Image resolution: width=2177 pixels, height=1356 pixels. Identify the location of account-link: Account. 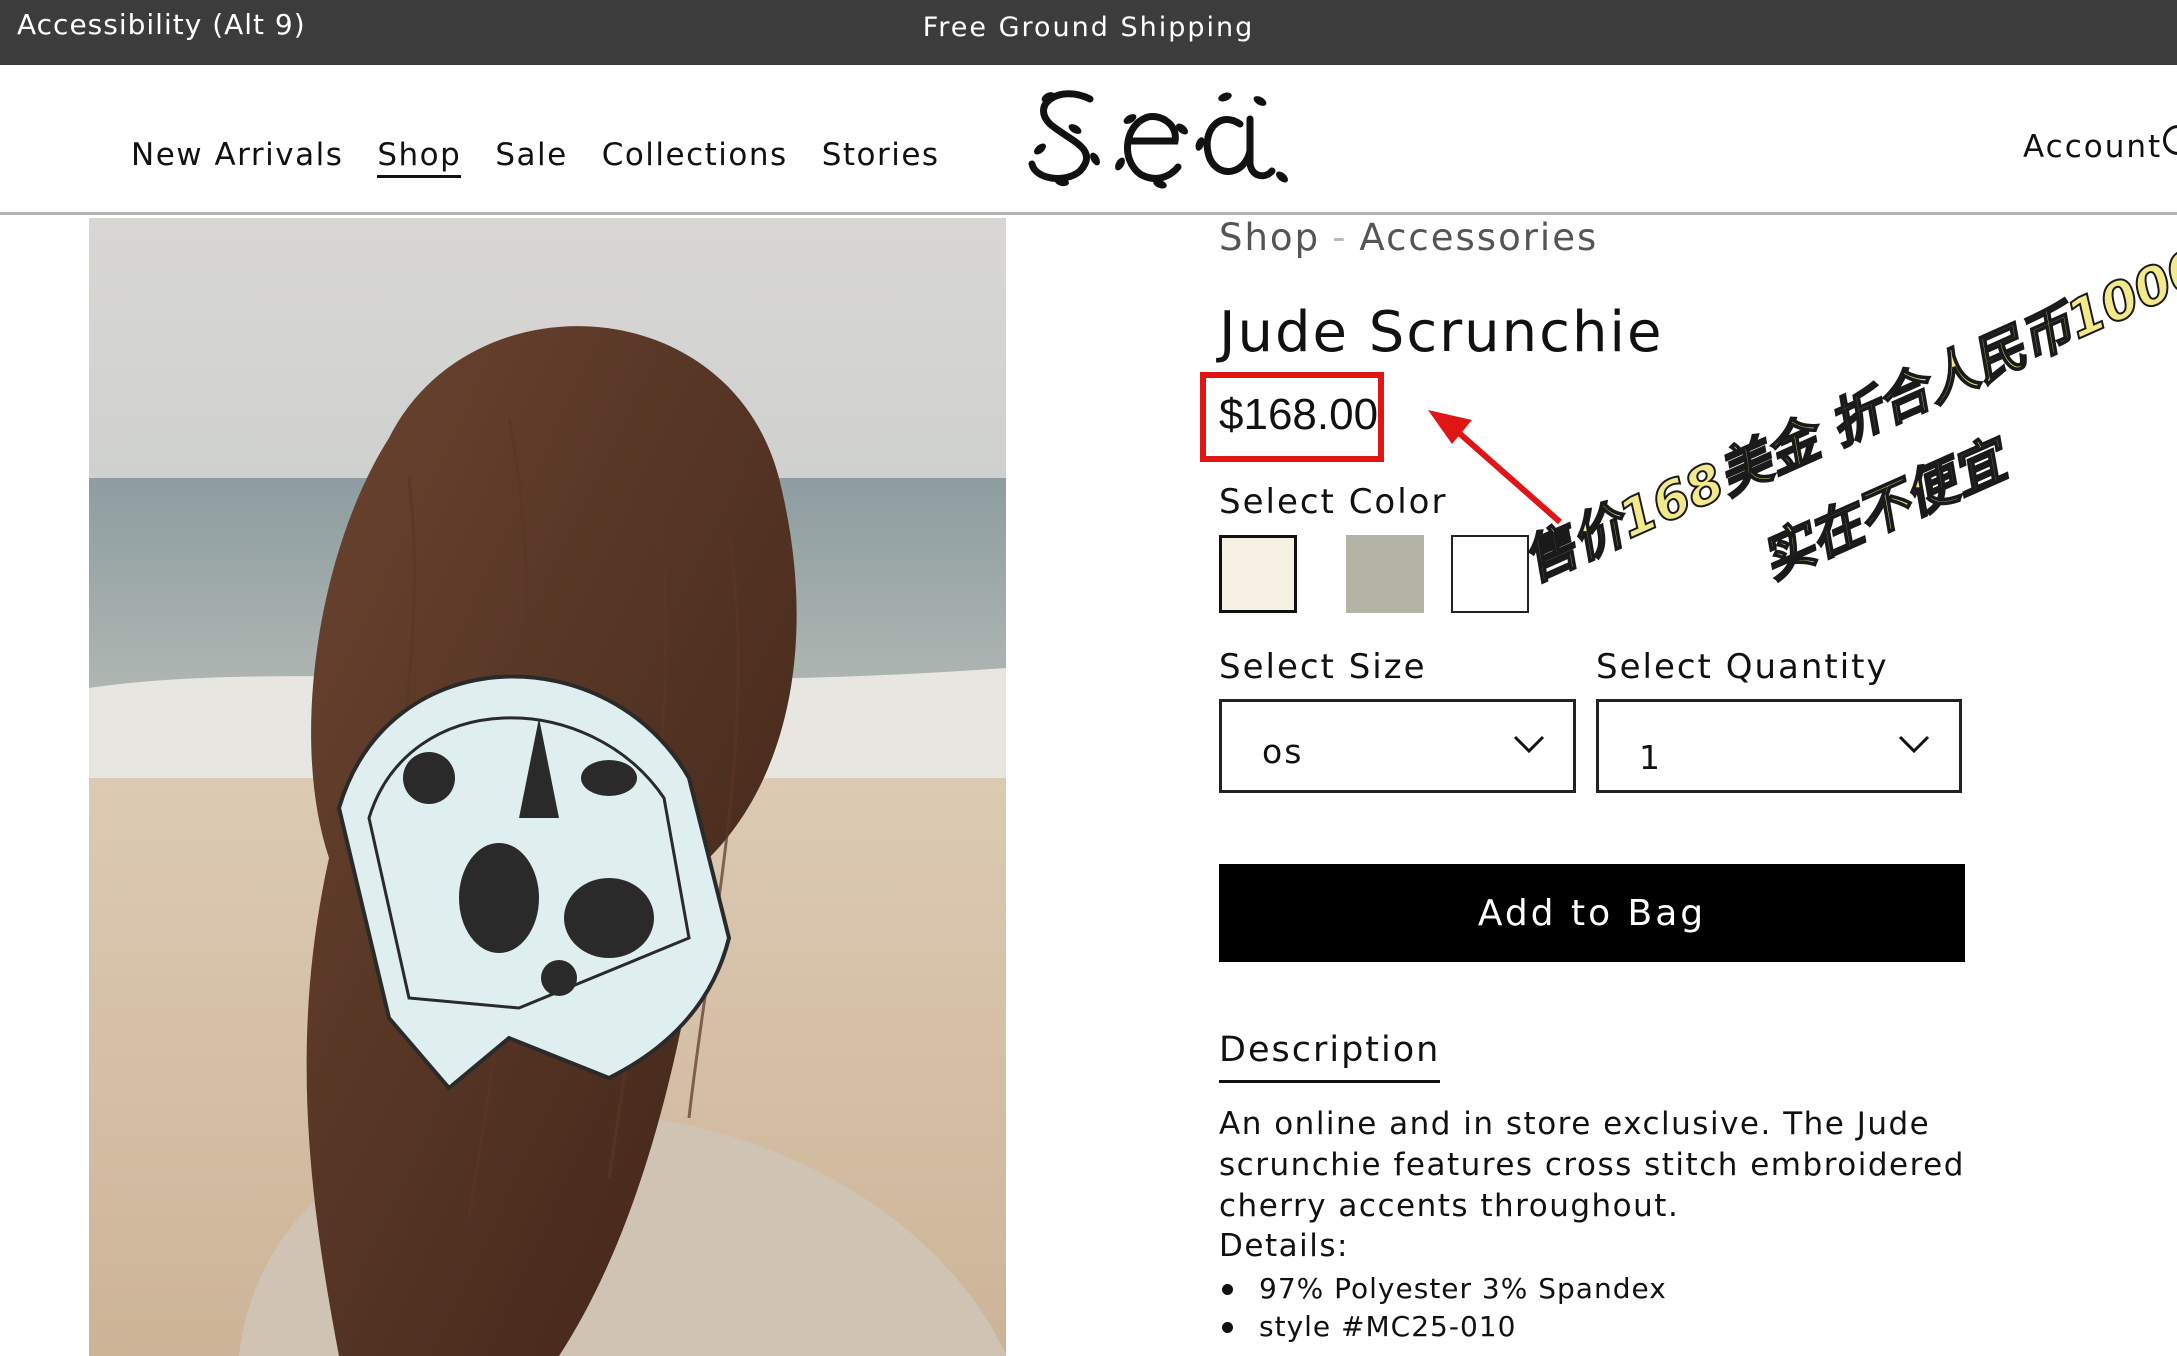
(2092, 147).